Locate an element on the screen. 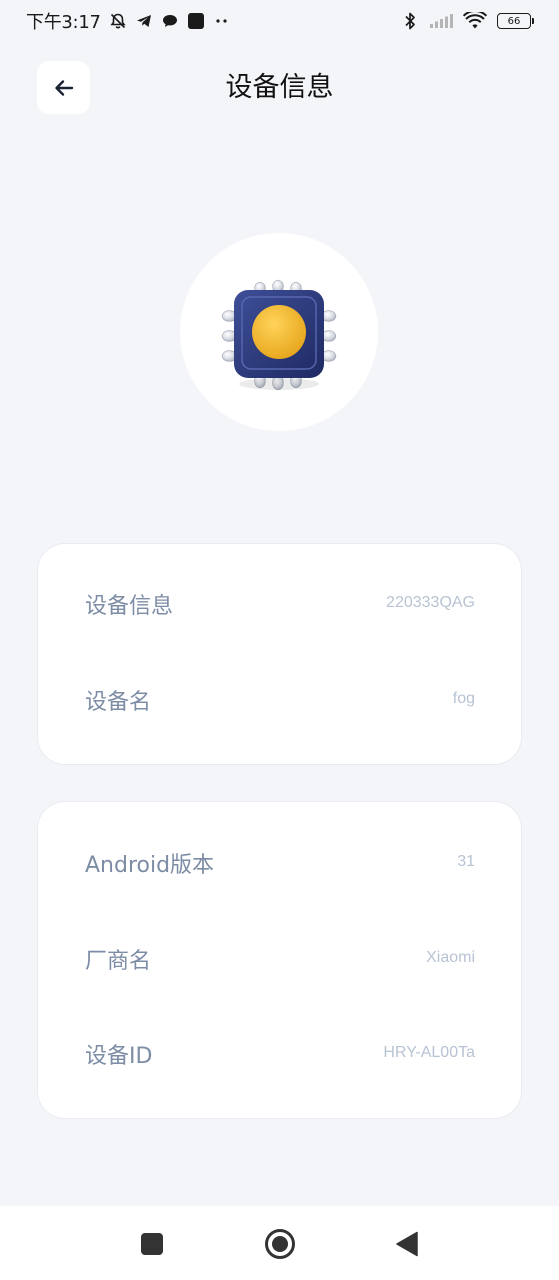 Image resolution: width=559 pixels, height=1280 pixels. signal-icon is located at coordinates (441, 21).